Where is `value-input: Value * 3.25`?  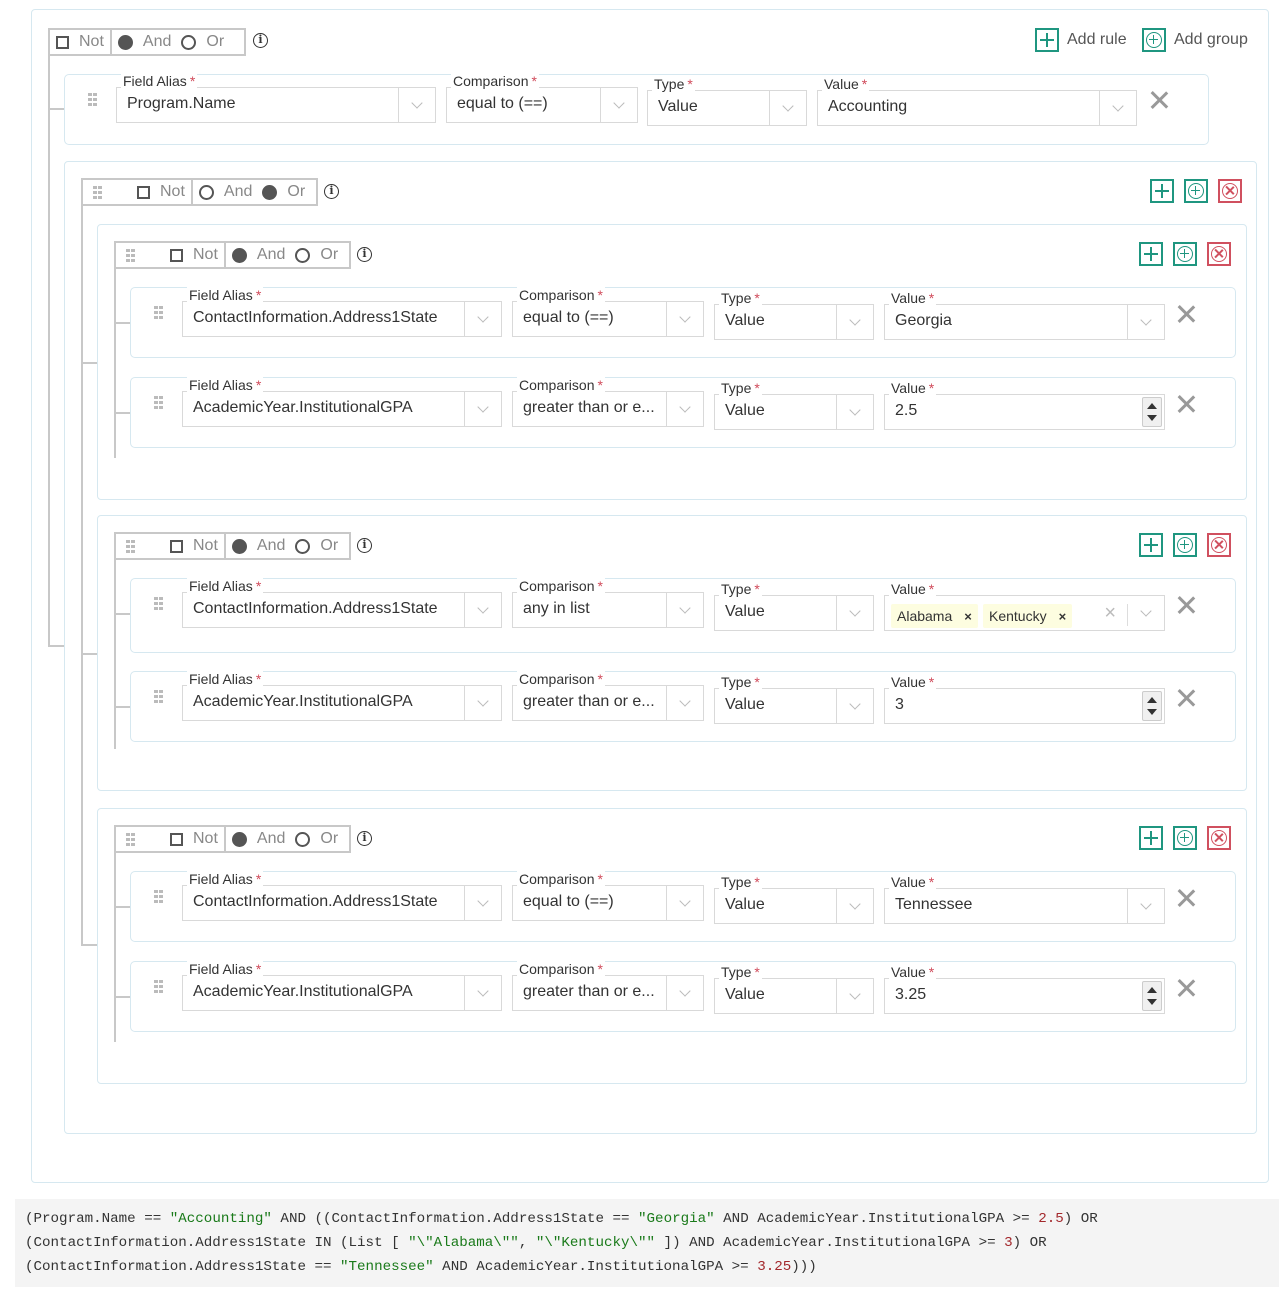 value-input: Value * 3.25 is located at coordinates (1024, 989).